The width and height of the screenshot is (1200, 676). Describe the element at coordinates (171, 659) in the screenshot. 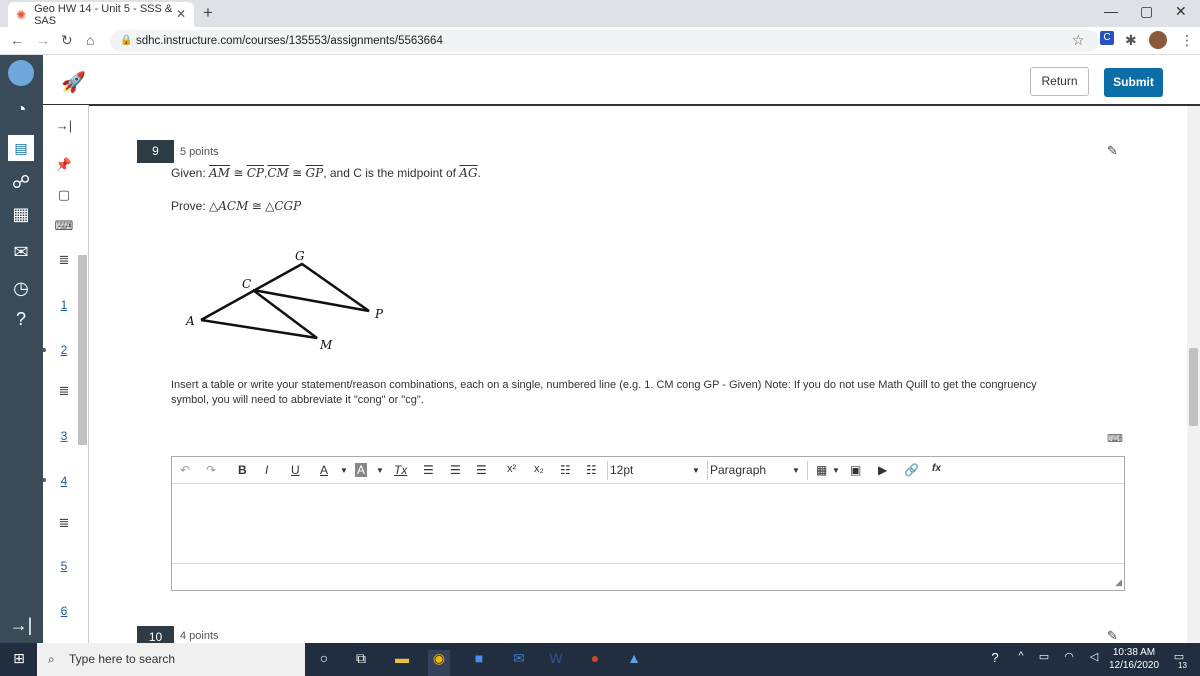

I see `taskbar-search-box: ⌕ Type here to search` at that location.